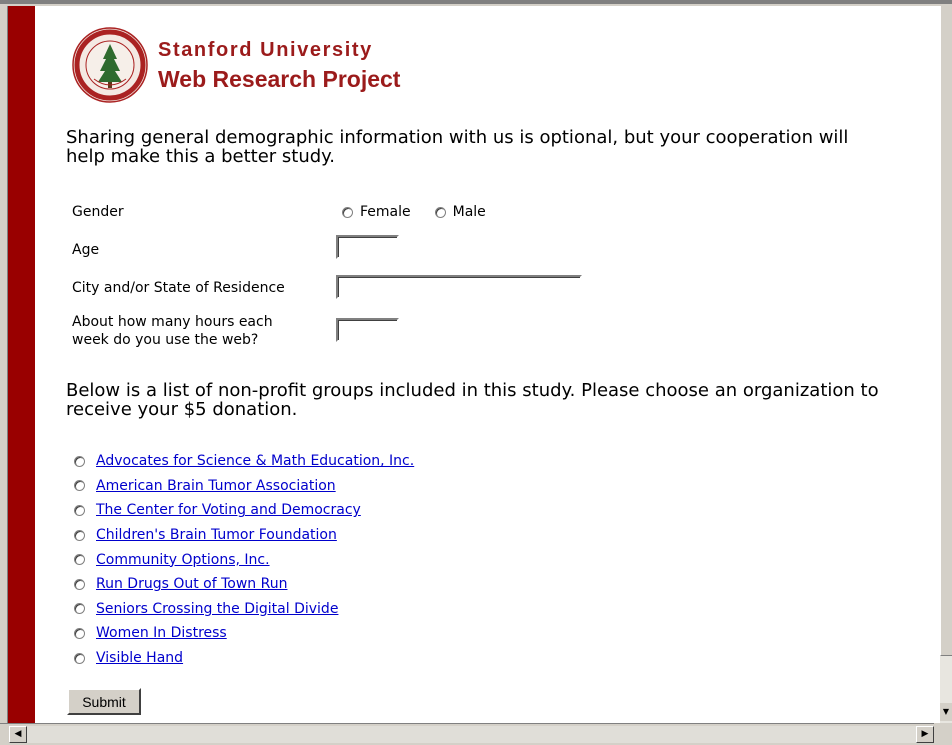 The width and height of the screenshot is (952, 745). Describe the element at coordinates (216, 535) in the screenshot. I see `organization-link: Children's Brain Tumor Foundation` at that location.